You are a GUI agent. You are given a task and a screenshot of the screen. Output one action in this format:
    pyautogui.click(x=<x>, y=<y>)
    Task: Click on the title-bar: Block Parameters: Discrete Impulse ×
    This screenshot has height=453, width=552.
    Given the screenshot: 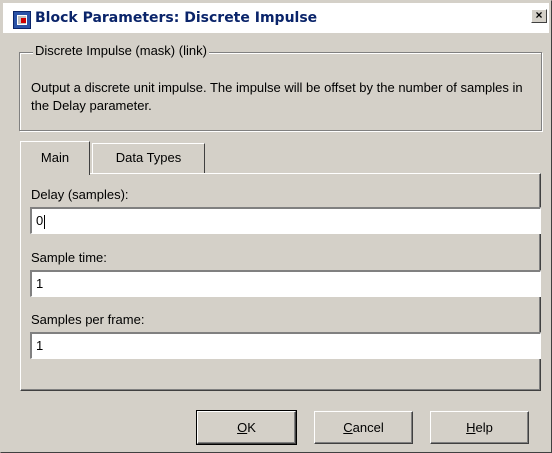 What is the action you would take?
    pyautogui.click(x=276, y=18)
    